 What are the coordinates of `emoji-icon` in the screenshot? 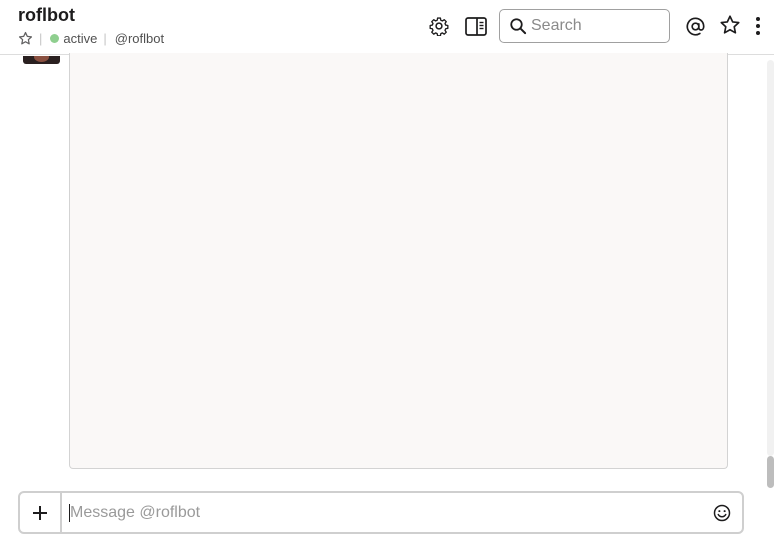 It's located at (722, 512).